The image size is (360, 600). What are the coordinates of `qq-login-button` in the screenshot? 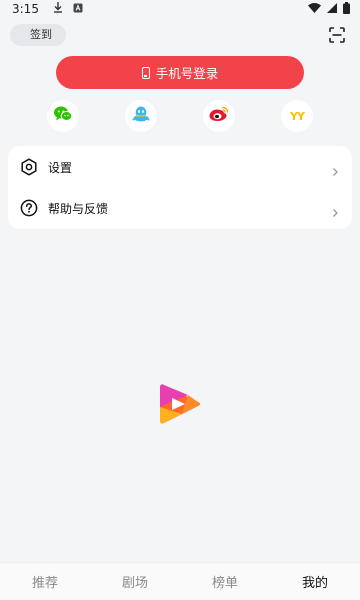 It's located at (141, 116).